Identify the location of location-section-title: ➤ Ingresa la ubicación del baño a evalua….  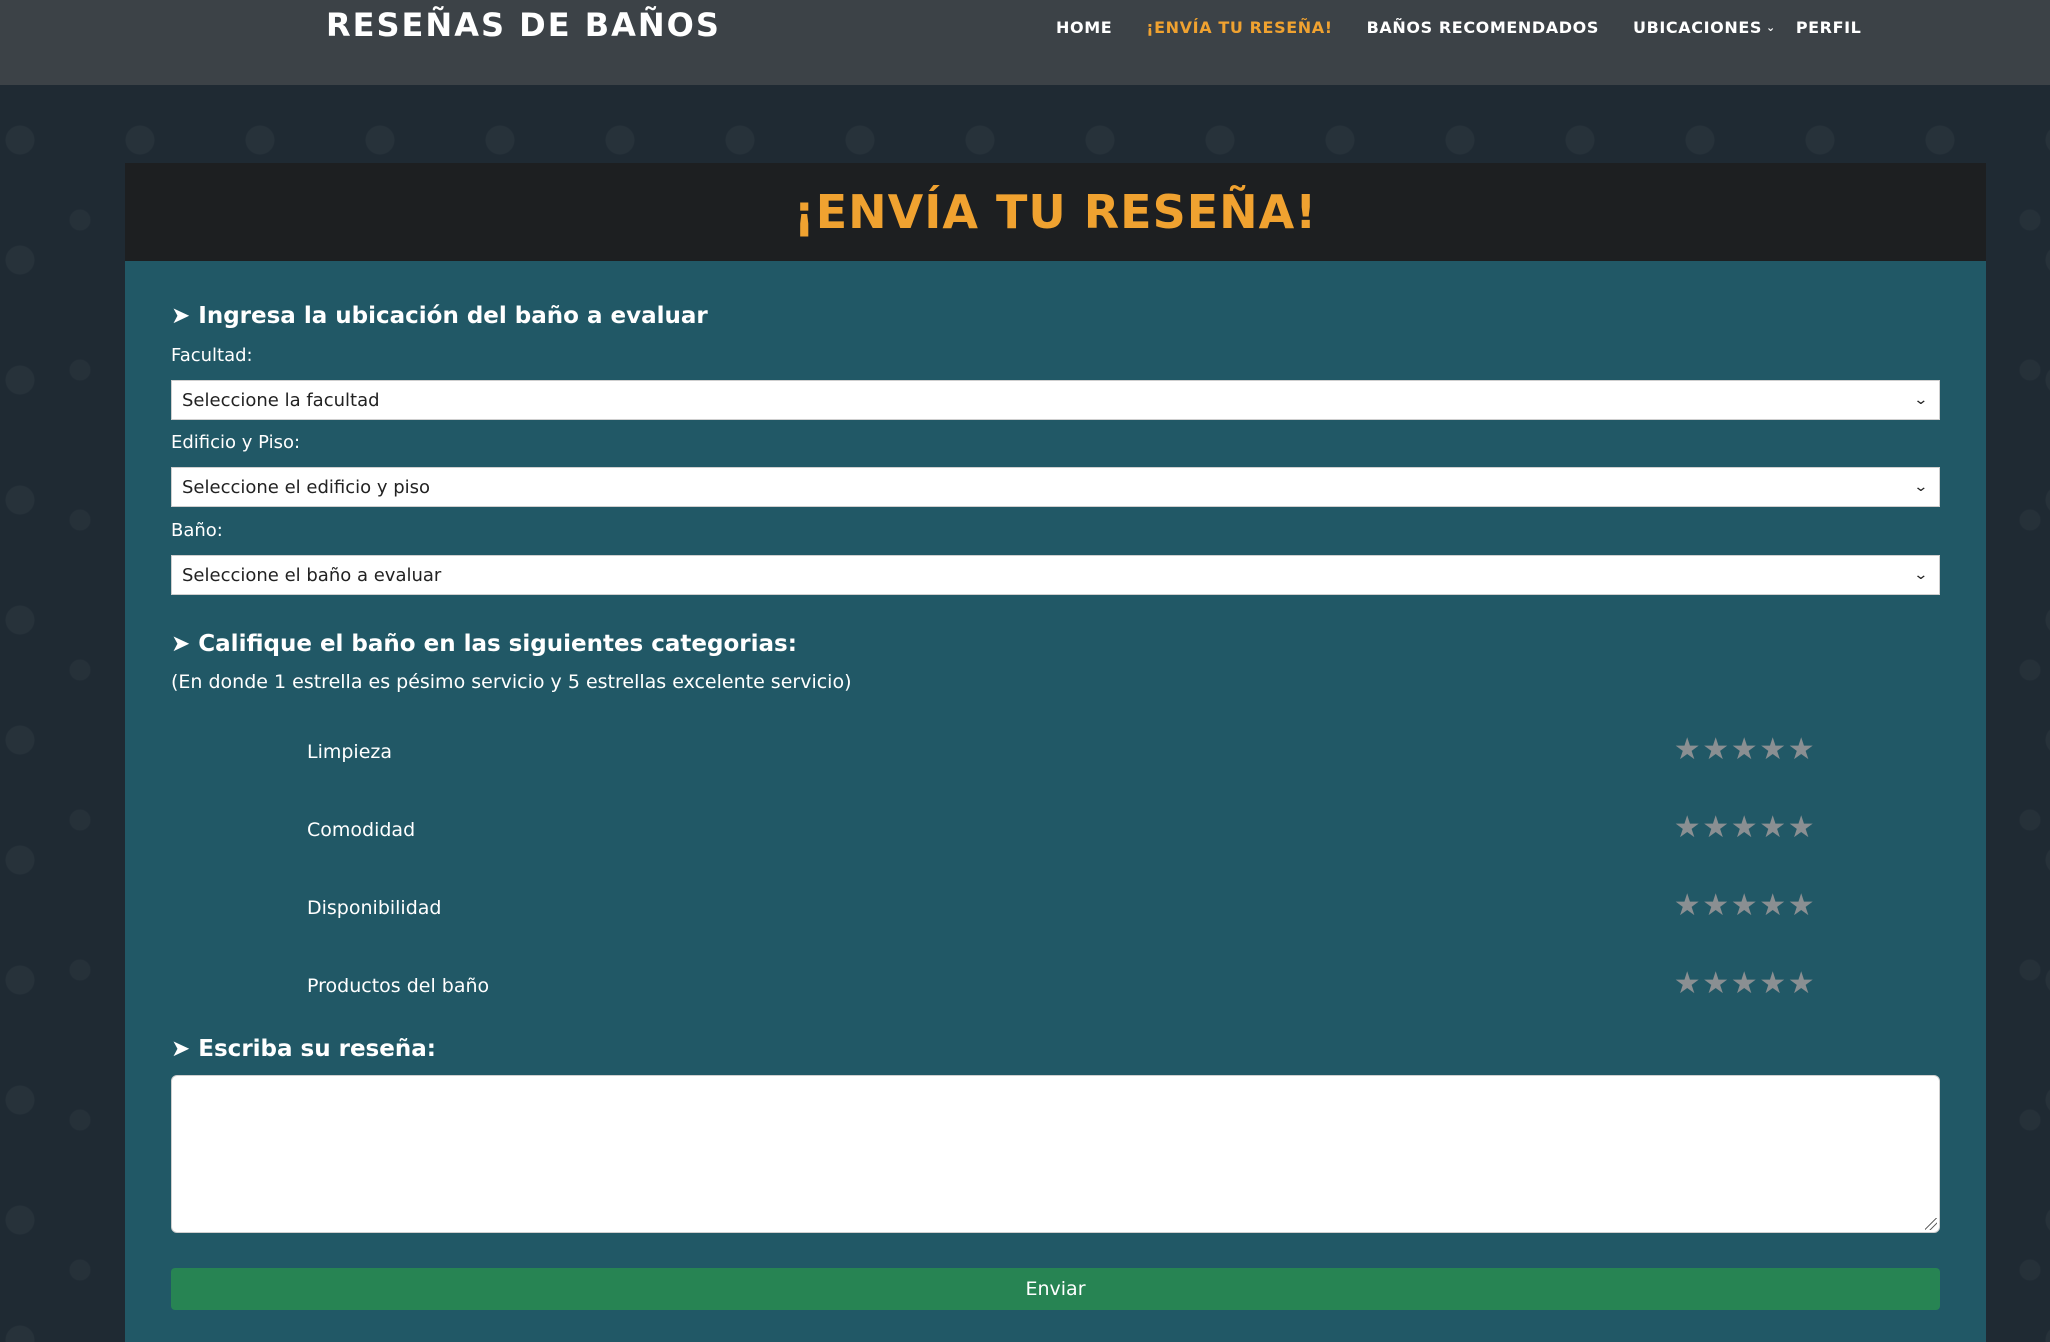
(439, 316).